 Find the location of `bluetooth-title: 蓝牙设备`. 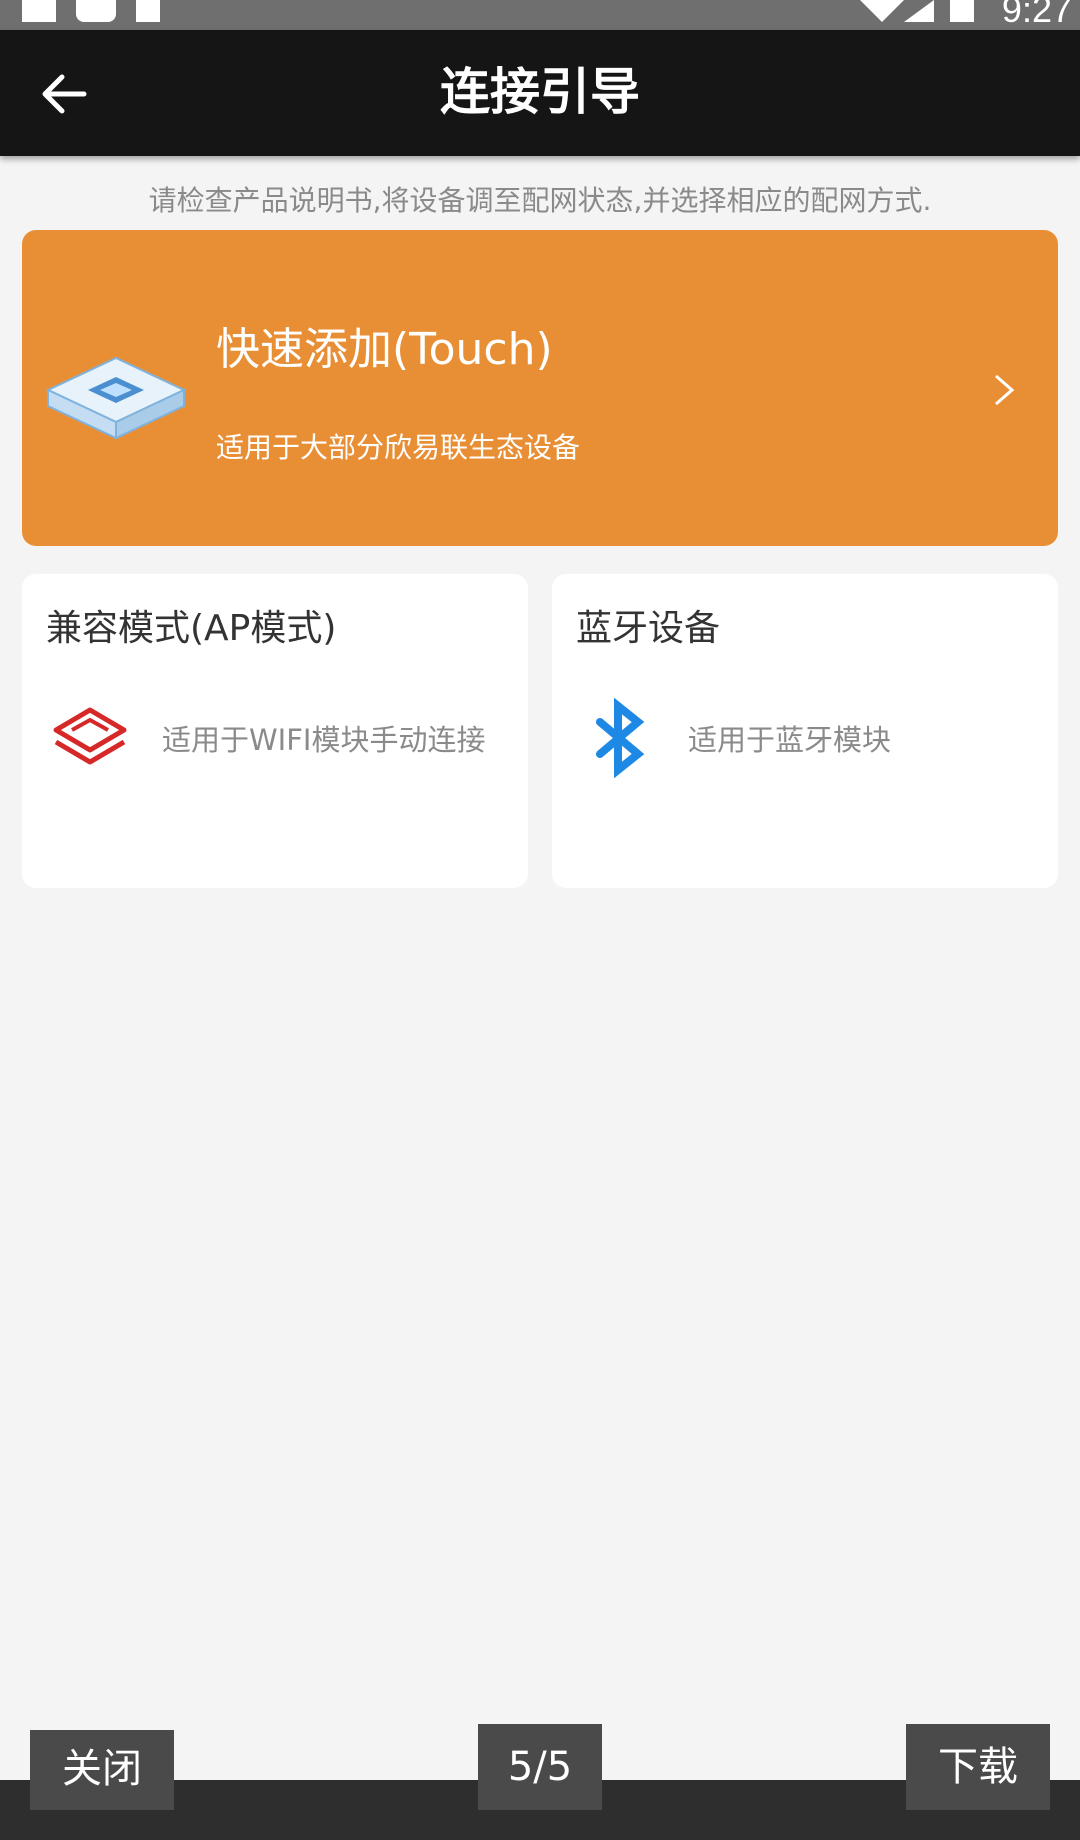

bluetooth-title: 蓝牙设备 is located at coordinates (648, 628).